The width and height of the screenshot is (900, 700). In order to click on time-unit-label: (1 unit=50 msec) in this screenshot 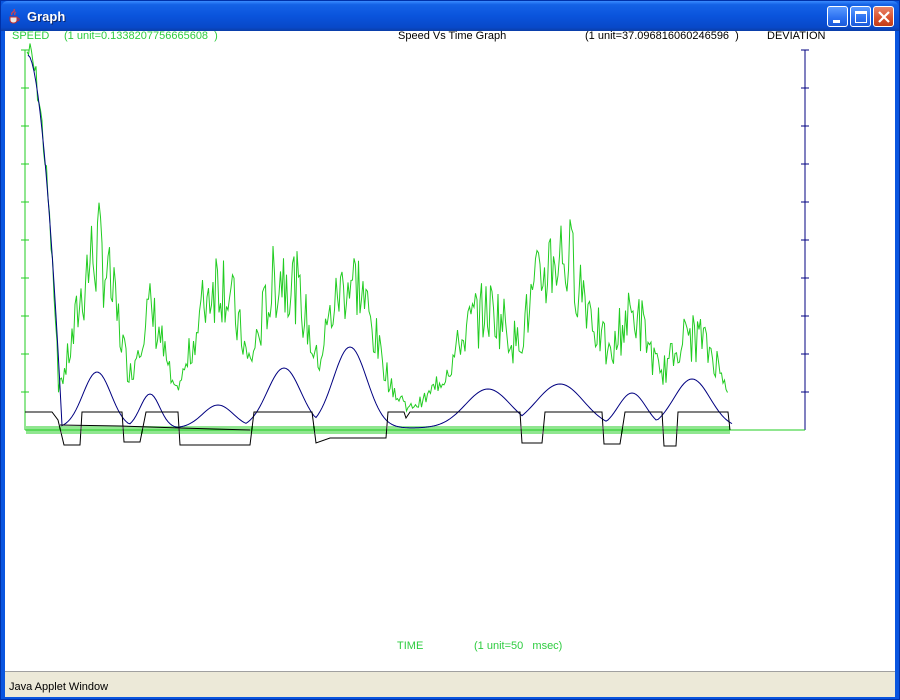, I will do `click(518, 646)`.